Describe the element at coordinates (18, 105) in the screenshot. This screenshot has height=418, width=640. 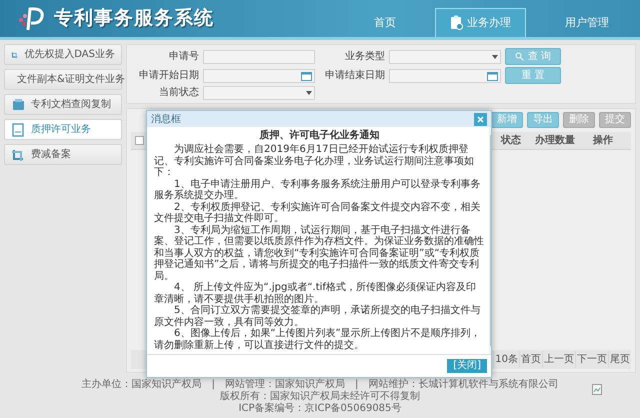
I see `folder-icon` at that location.